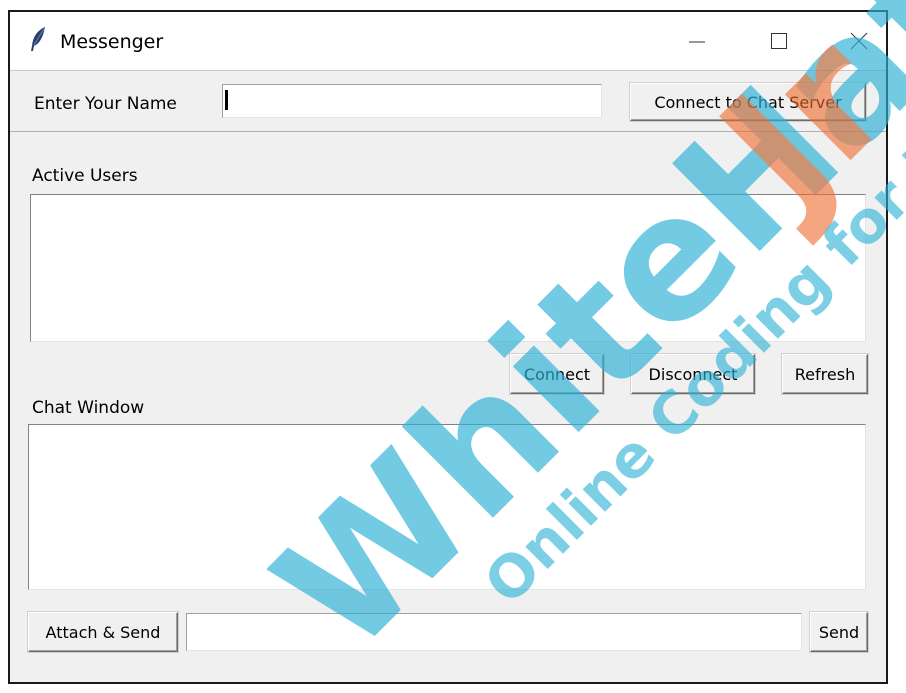  What do you see at coordinates (103, 632) in the screenshot?
I see `attach-and-send-button: Attach & Send` at bounding box center [103, 632].